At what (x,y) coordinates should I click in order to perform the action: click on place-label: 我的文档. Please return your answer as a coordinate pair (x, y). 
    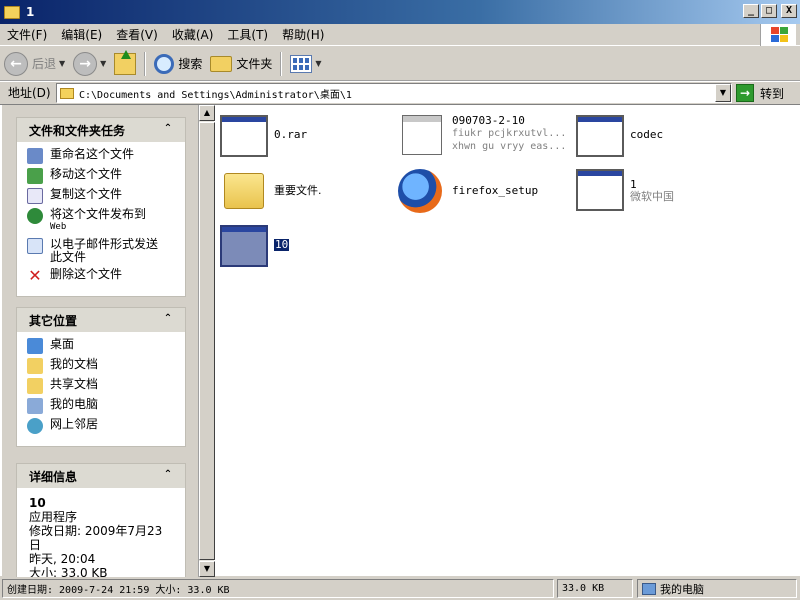
    Looking at the image, I should click on (74, 364).